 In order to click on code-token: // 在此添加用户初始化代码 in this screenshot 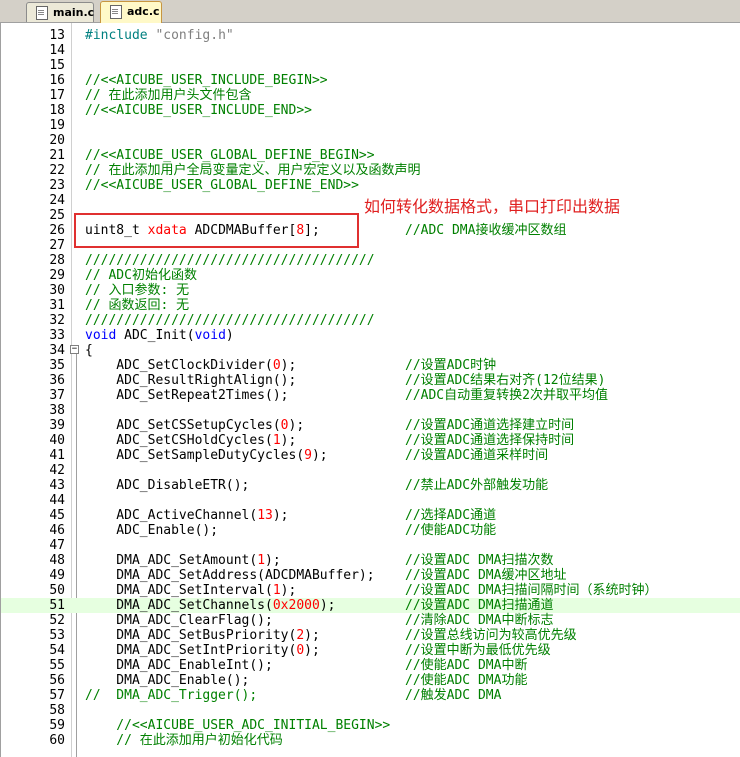, I will do `click(184, 740)`.